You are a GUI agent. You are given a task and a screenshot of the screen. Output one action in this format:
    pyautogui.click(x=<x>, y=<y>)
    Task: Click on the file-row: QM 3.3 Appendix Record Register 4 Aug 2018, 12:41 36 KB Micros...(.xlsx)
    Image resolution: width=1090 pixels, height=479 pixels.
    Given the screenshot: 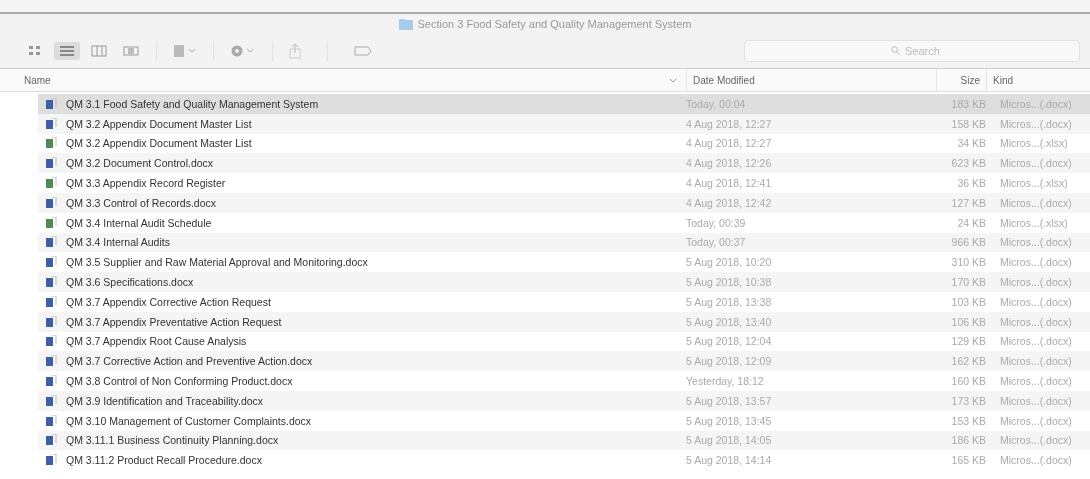 What is the action you would take?
    pyautogui.click(x=564, y=183)
    